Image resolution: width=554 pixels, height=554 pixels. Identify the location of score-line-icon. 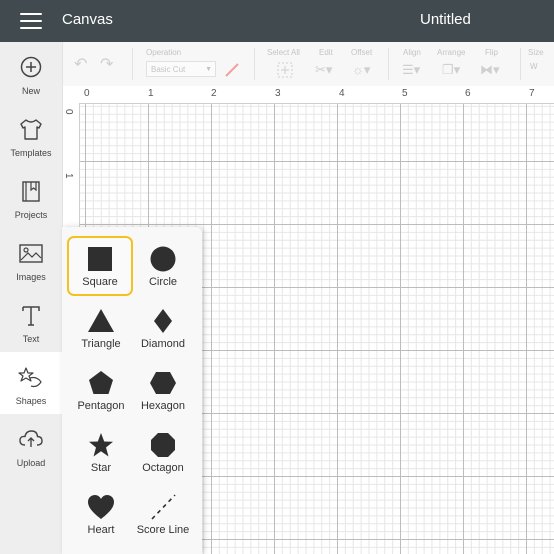
(163, 507).